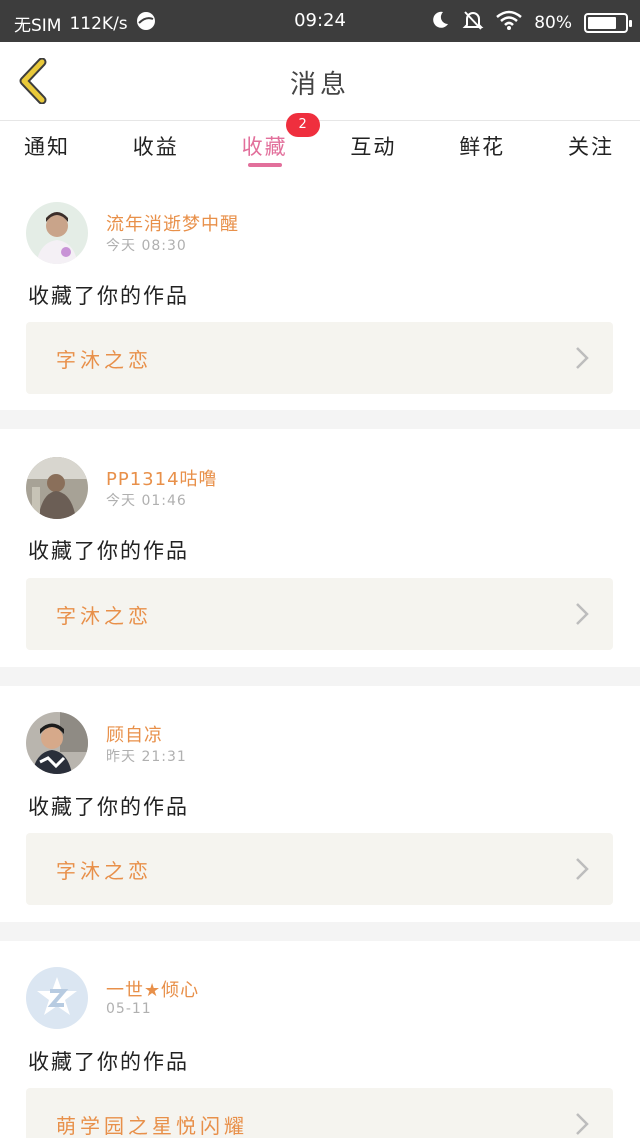 The image size is (640, 1138). What do you see at coordinates (129, 1009) in the screenshot?
I see `timestamp: 05-11` at bounding box center [129, 1009].